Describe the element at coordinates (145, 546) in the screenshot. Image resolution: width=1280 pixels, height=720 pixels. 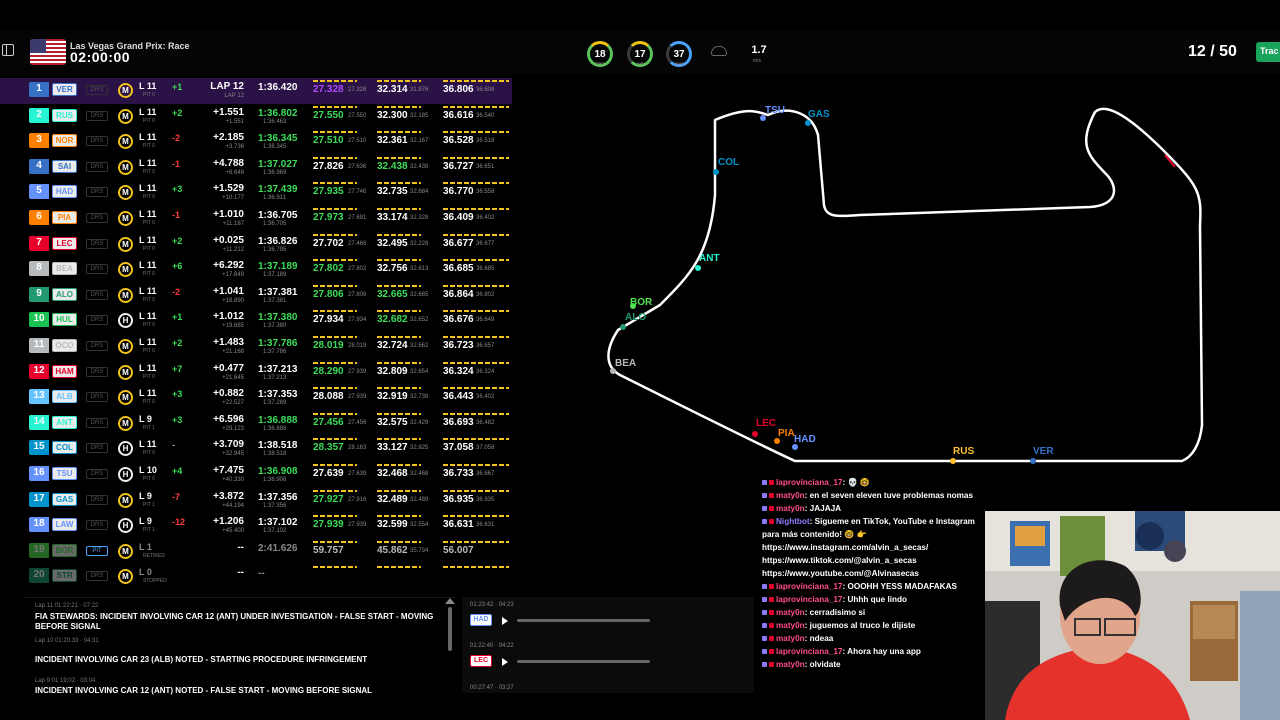
I see `lap-number: L 1` at that location.